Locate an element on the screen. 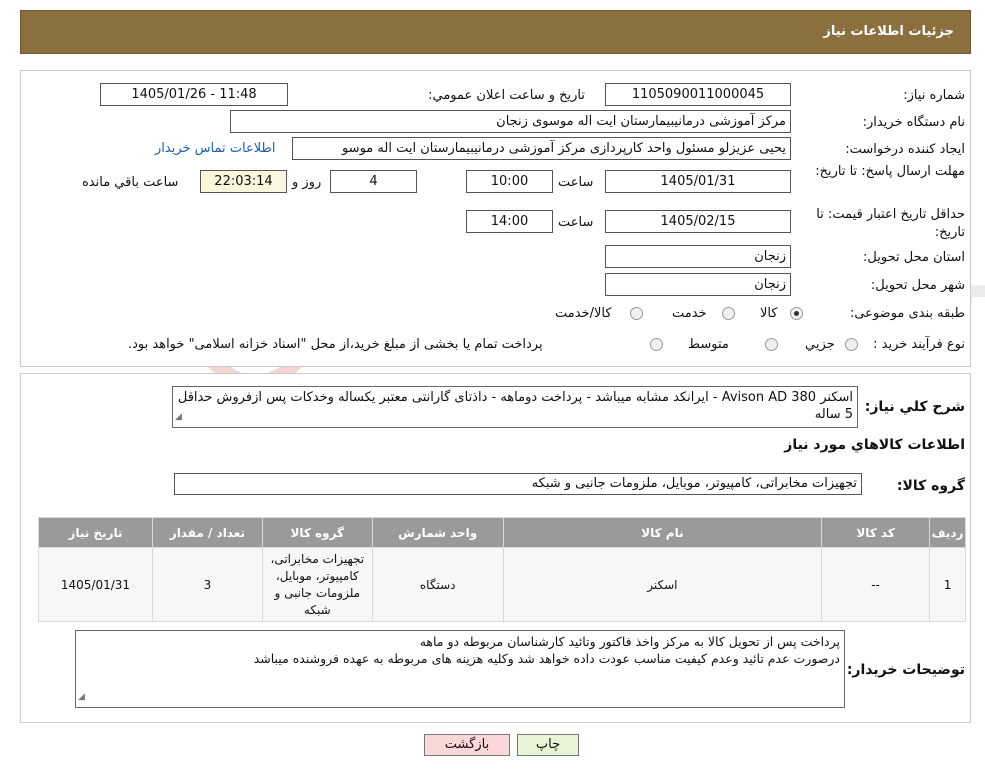 The height and width of the screenshot is (778, 985). category-radio-service is located at coordinates (728, 313).